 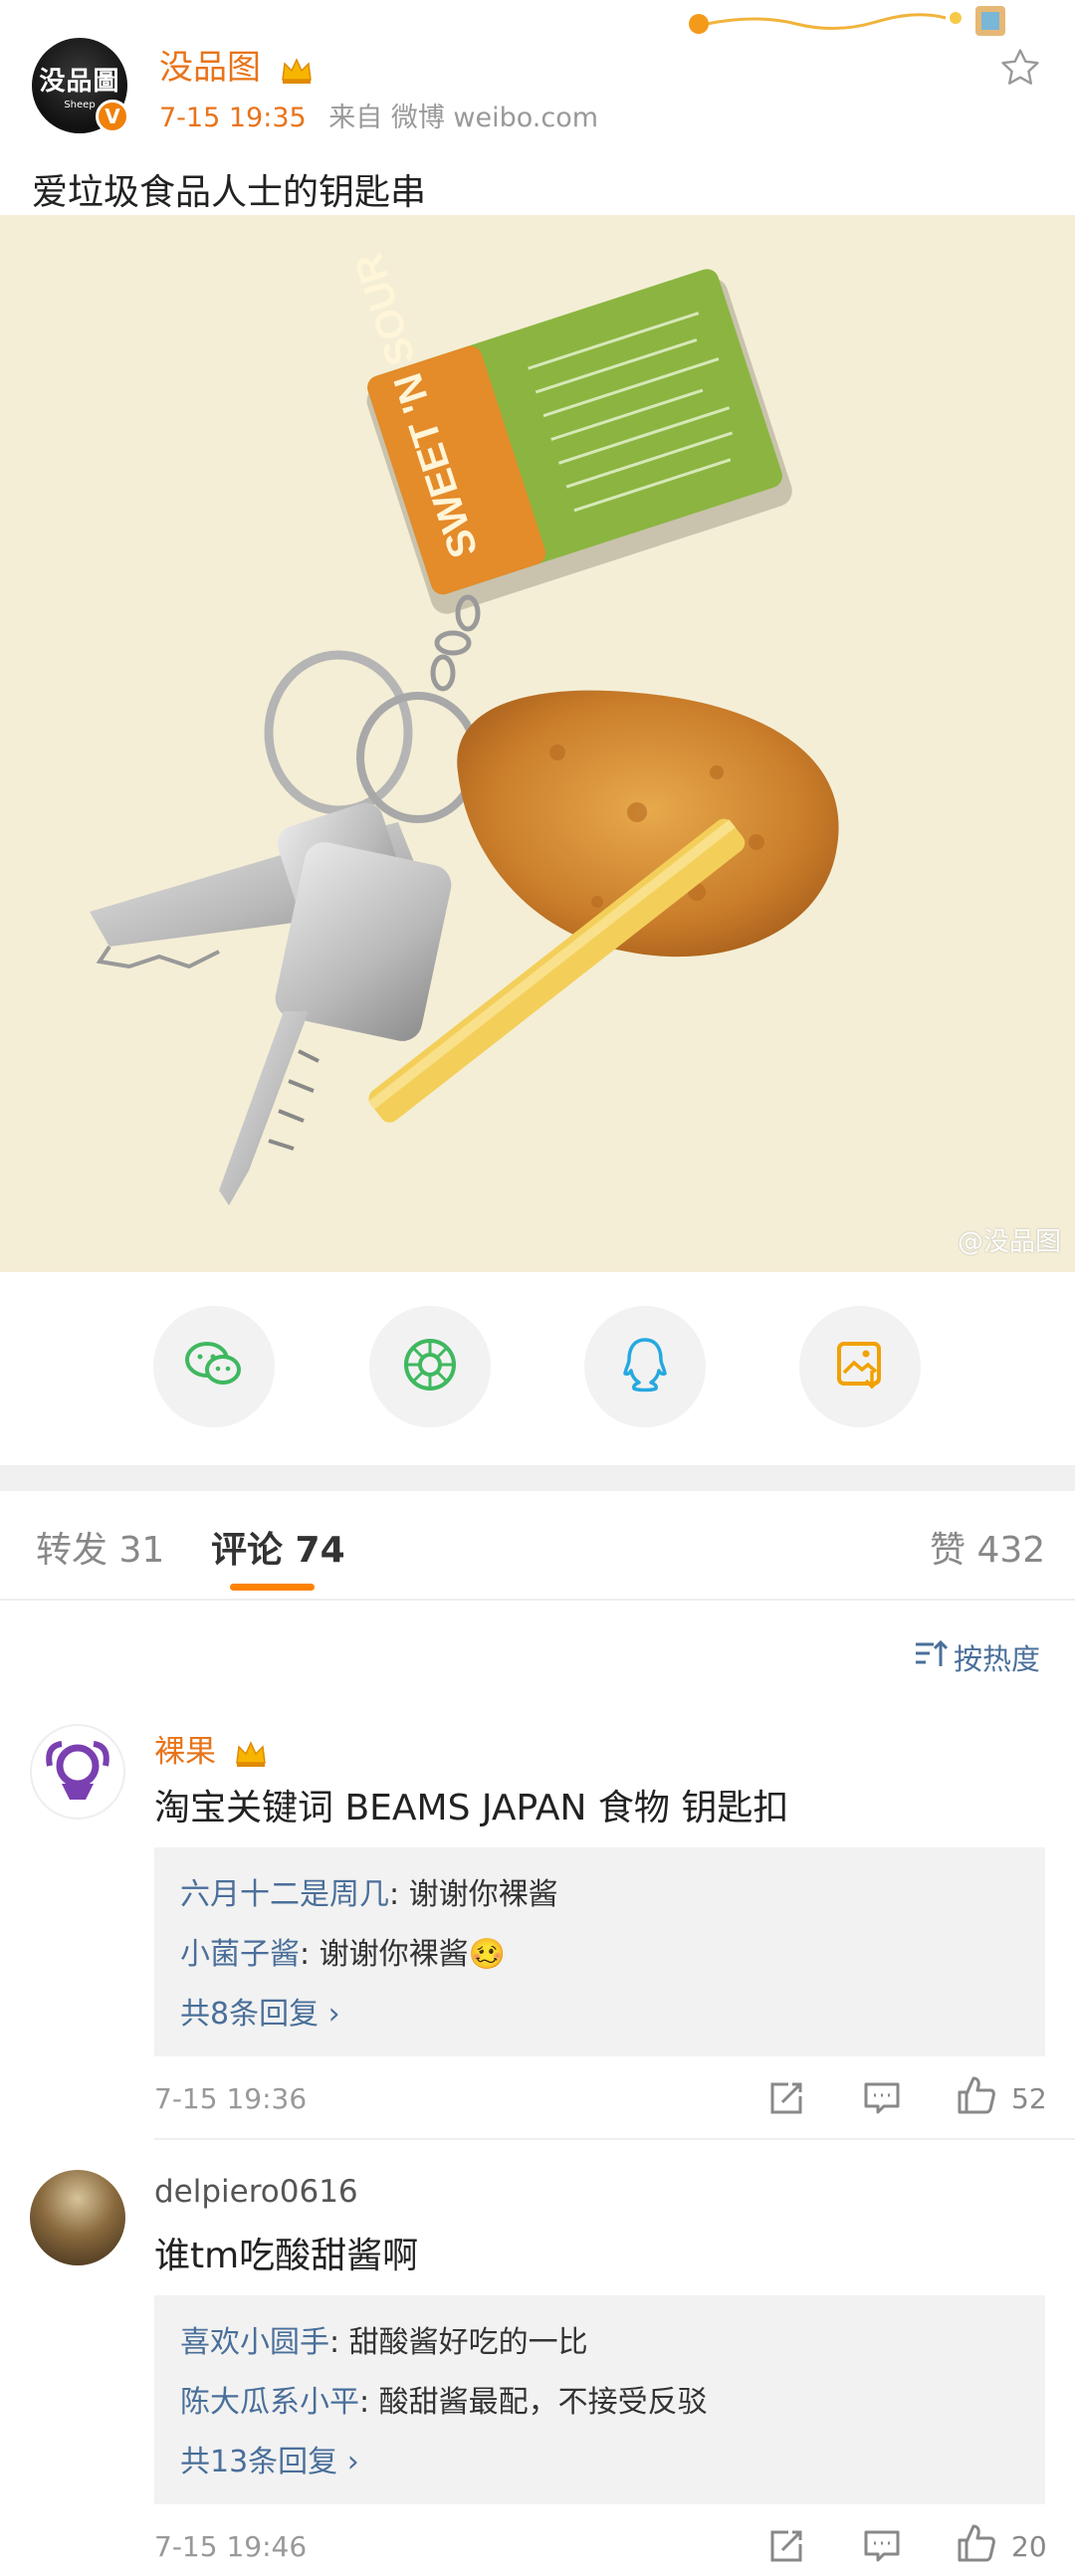 I want to click on reply-line: 喜欢小圆手: 甜酸酱好吃的一比, so click(x=384, y=2339).